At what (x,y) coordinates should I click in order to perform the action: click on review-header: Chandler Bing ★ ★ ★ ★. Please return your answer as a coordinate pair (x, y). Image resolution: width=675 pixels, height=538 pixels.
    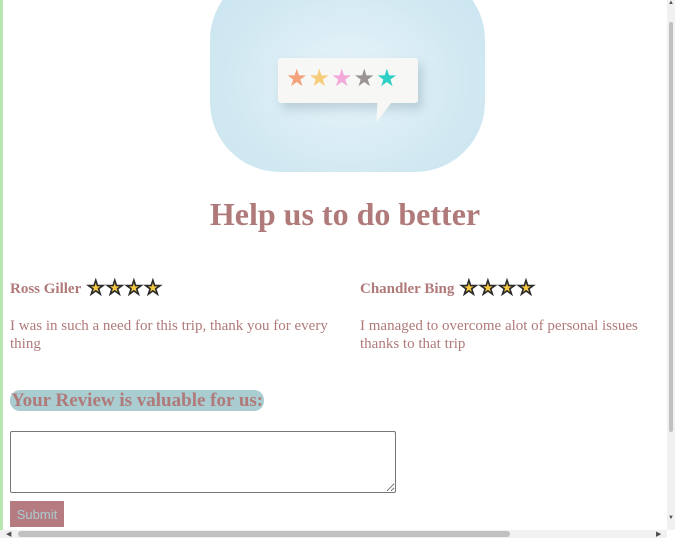
    Looking at the image, I should click on (517, 289).